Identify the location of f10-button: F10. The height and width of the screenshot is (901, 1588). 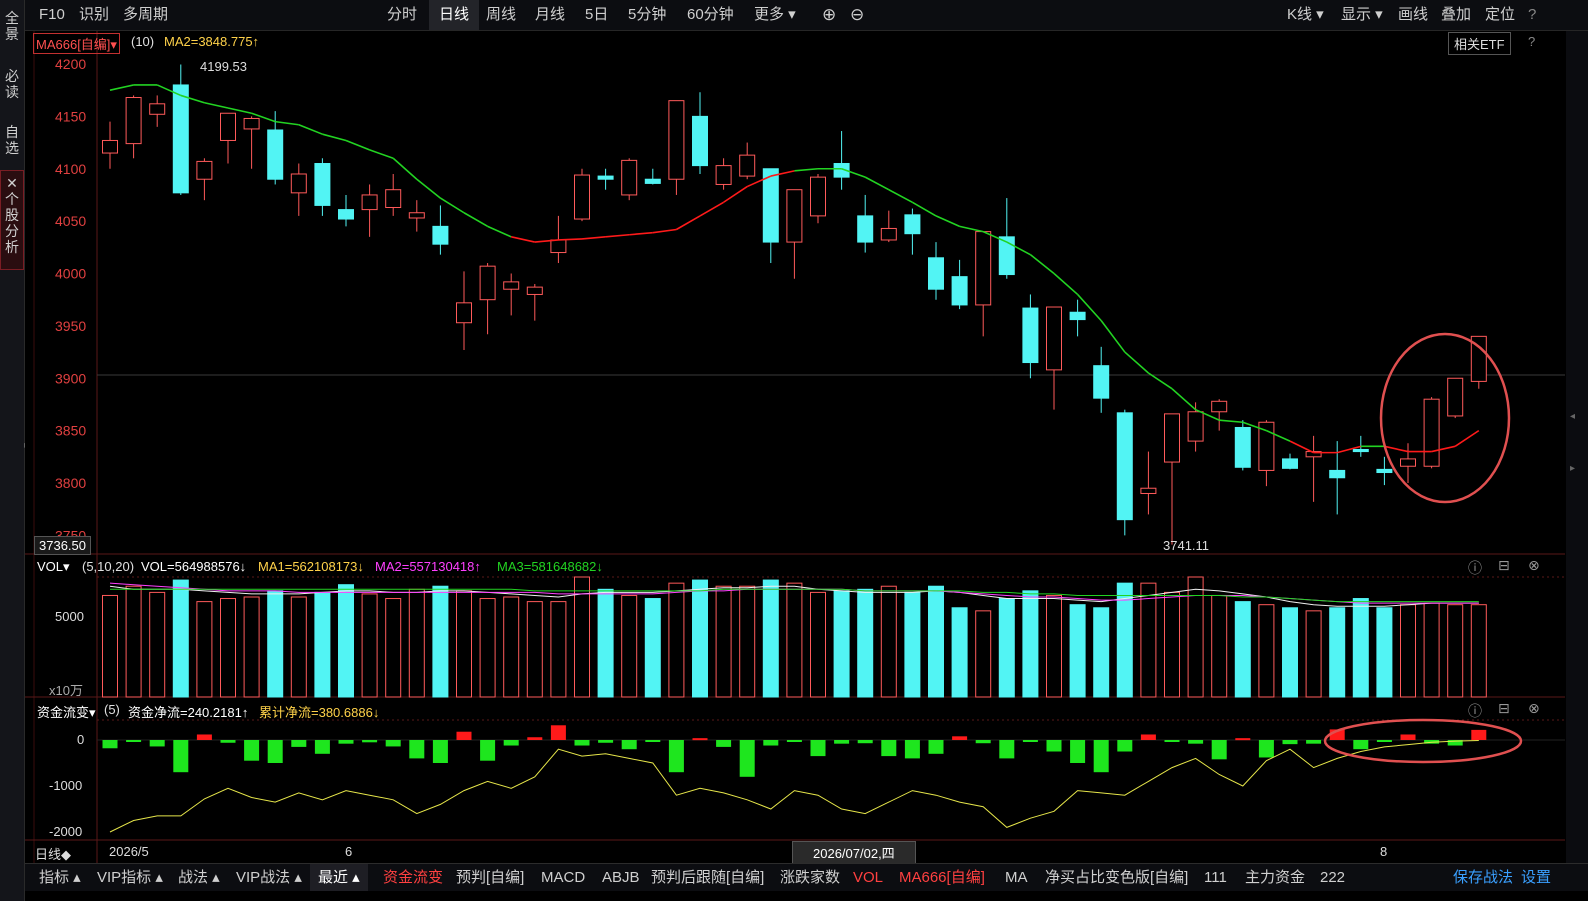
(52, 15).